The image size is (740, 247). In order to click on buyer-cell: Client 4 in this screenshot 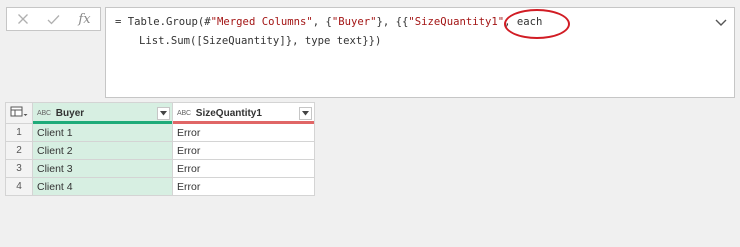, I will do `click(102, 186)`.